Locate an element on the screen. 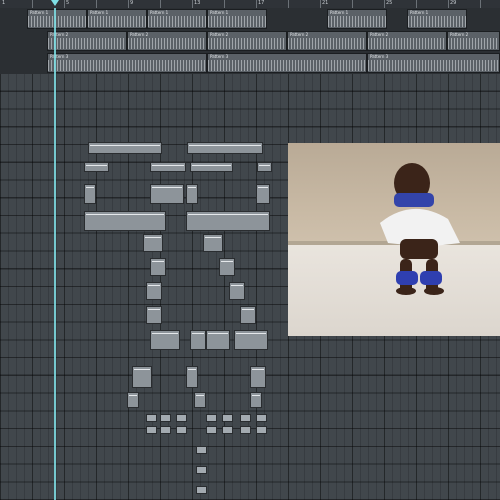 This screenshot has height=500, width=500. track-lane-3: Pattern 3 Pattern 3 Pattern 3 is located at coordinates (250, 63).